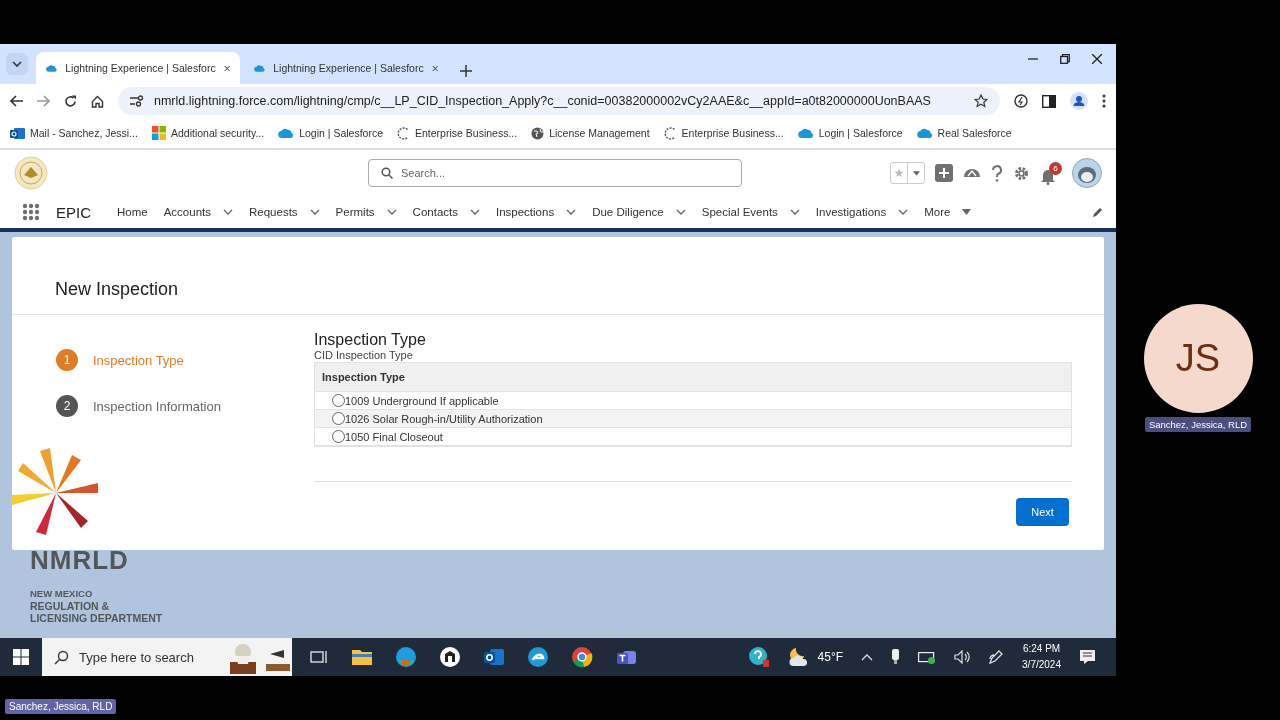 The height and width of the screenshot is (720, 1280). What do you see at coordinates (366, 212) in the screenshot?
I see `nav-tab: Permits` at bounding box center [366, 212].